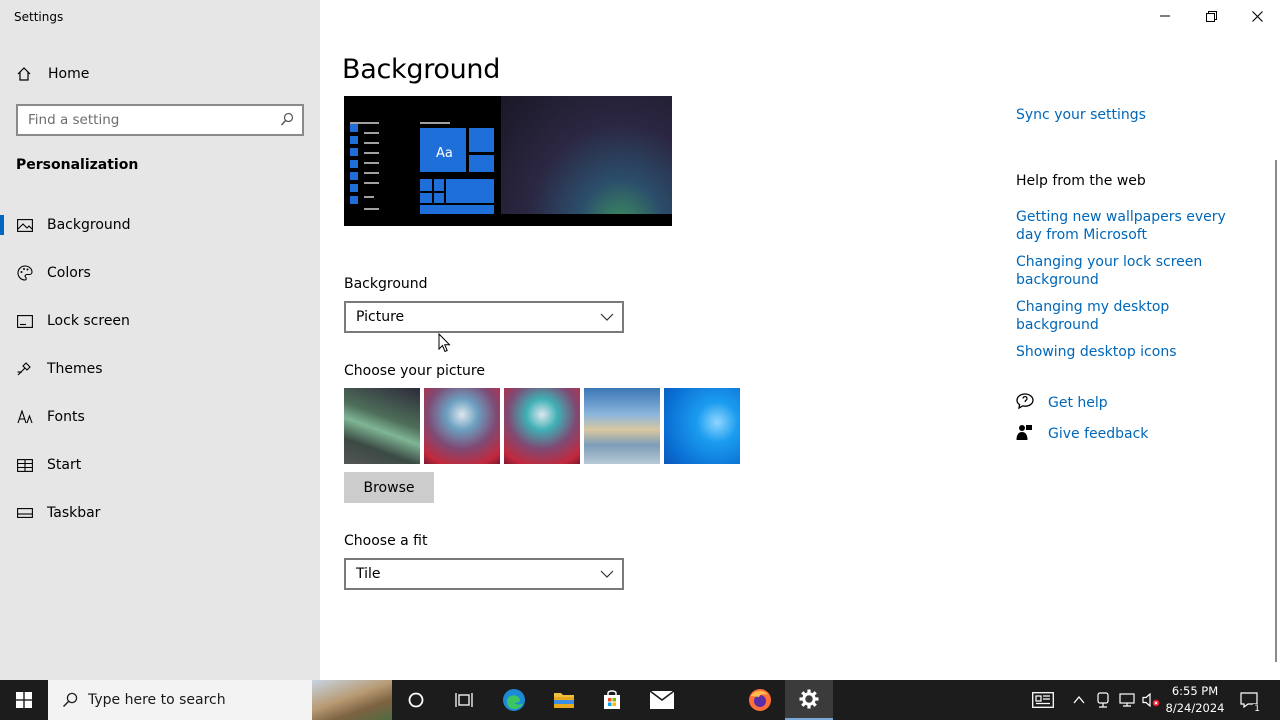 This screenshot has width=1280, height=720. Describe the element at coordinates (586, 155) in the screenshot. I see `preview-wallpaper` at that location.